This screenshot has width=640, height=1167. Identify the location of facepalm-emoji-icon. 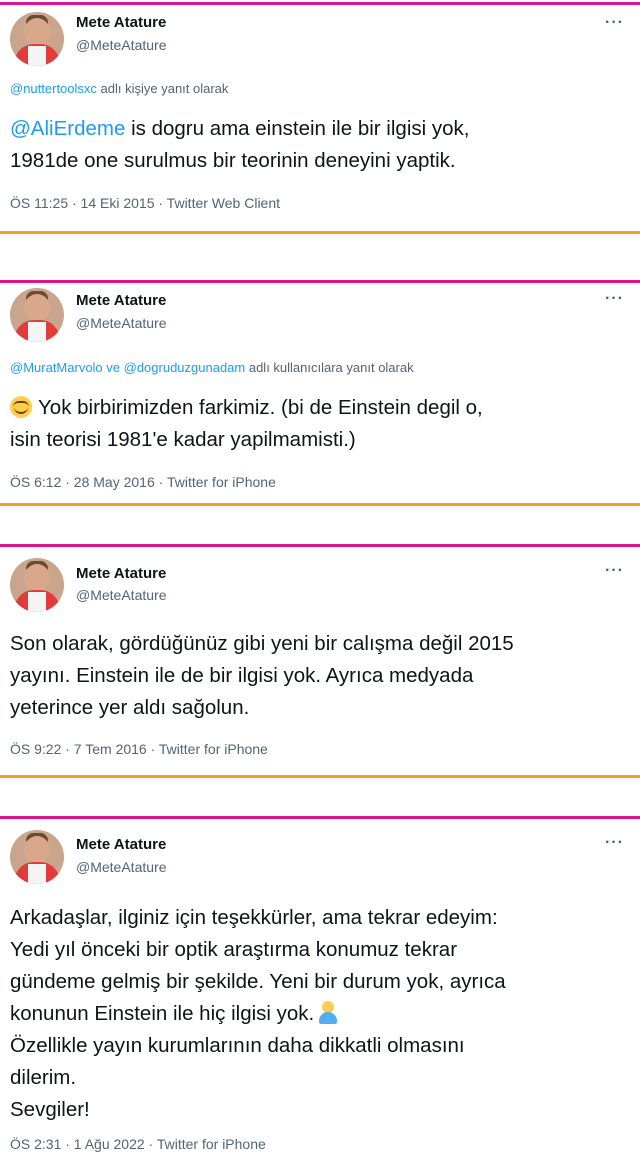
(328, 1012).